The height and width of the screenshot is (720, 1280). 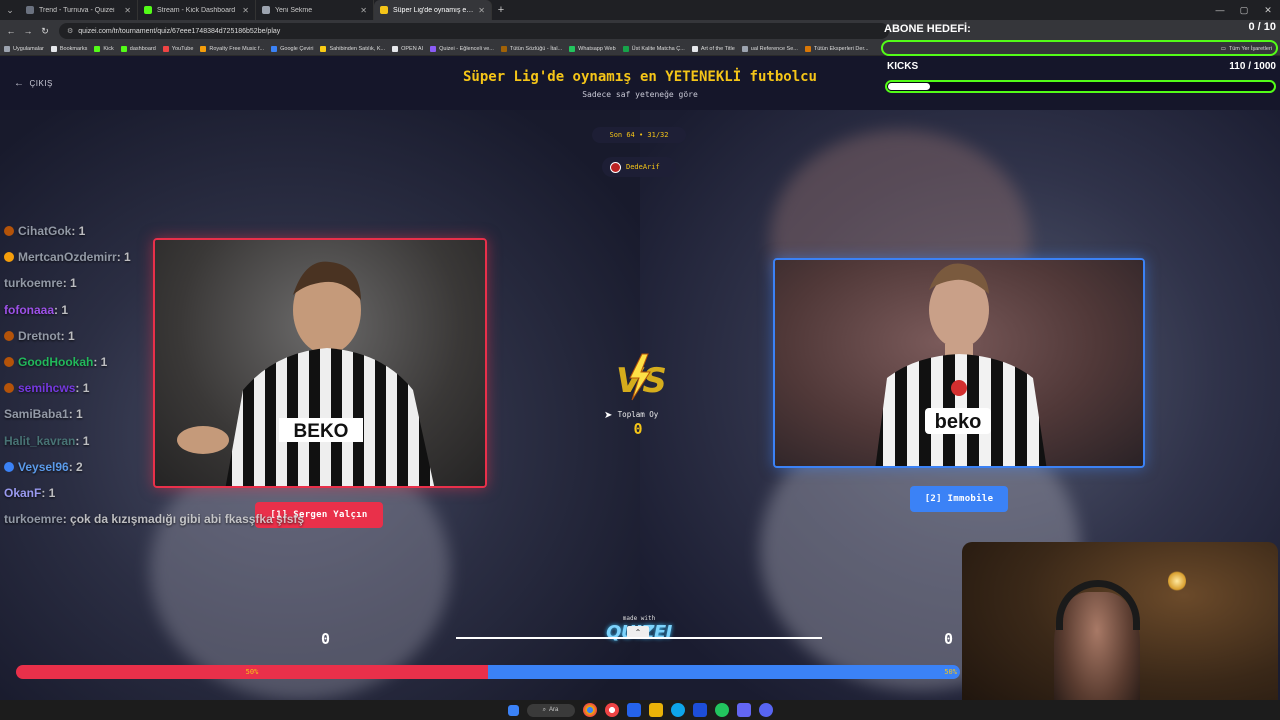 What do you see at coordinates (104, 48) in the screenshot?
I see `bookmark-item: Kick` at bounding box center [104, 48].